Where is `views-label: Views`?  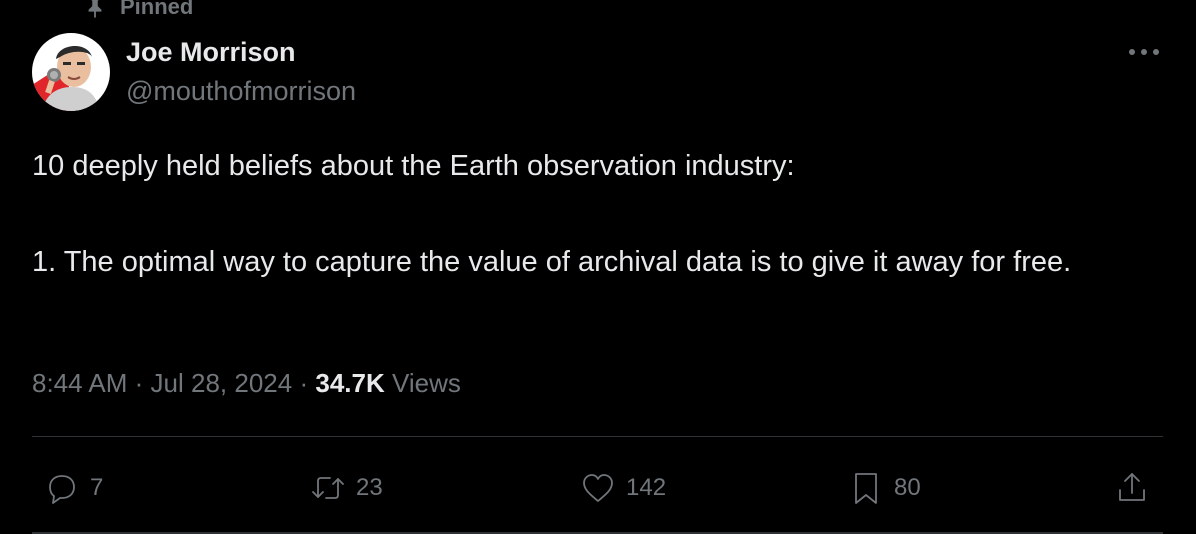 views-label: Views is located at coordinates (426, 383).